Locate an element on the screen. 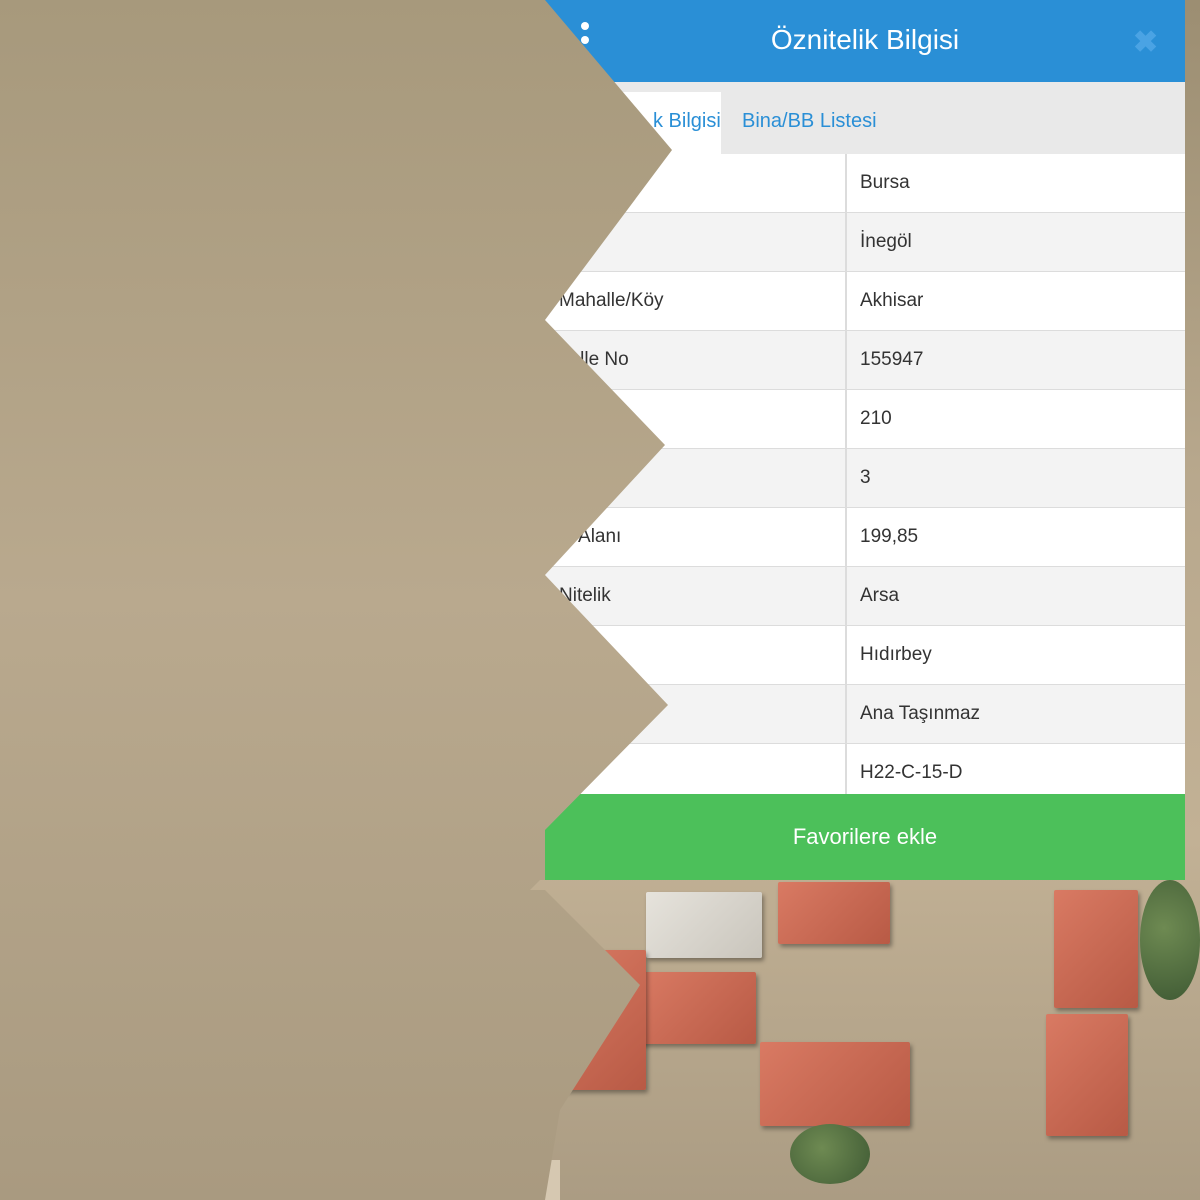  row-value: Akhisar is located at coordinates (892, 300).